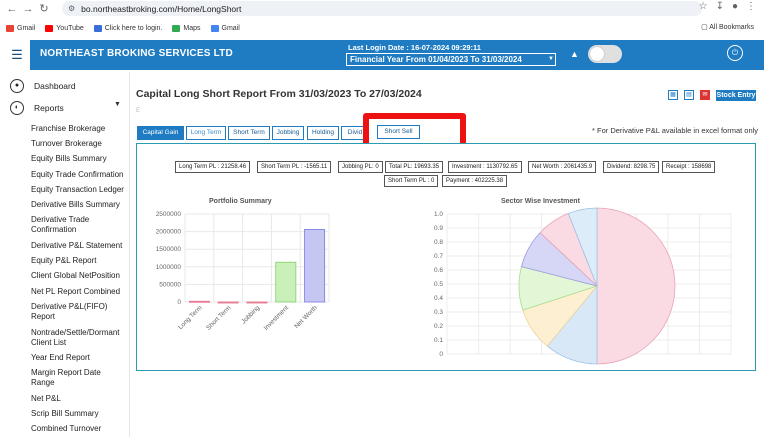 Image resolution: width=764 pixels, height=437 pixels. What do you see at coordinates (414, 47) in the screenshot?
I see `last-login-date: Last Login Date : 16-07-2024 09:29:11` at bounding box center [414, 47].